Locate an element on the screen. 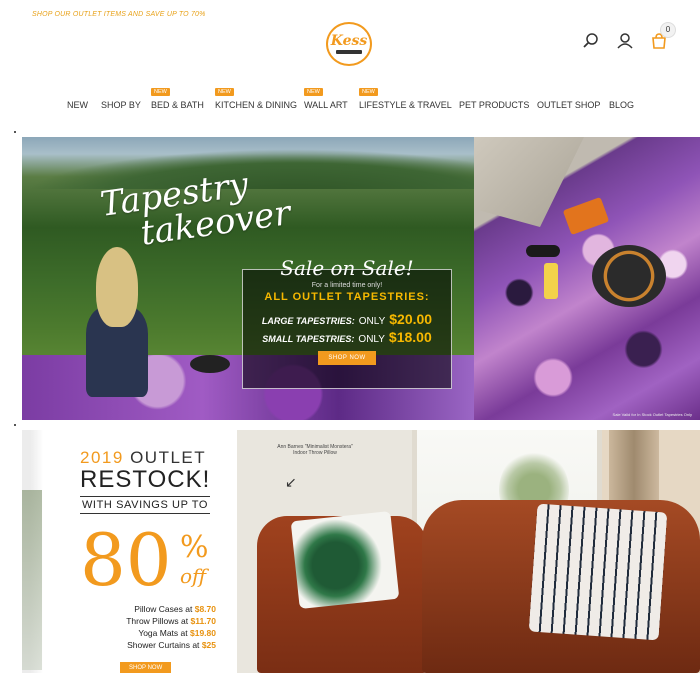 The image size is (700, 673). percent-number: 80 is located at coordinates (126, 560).